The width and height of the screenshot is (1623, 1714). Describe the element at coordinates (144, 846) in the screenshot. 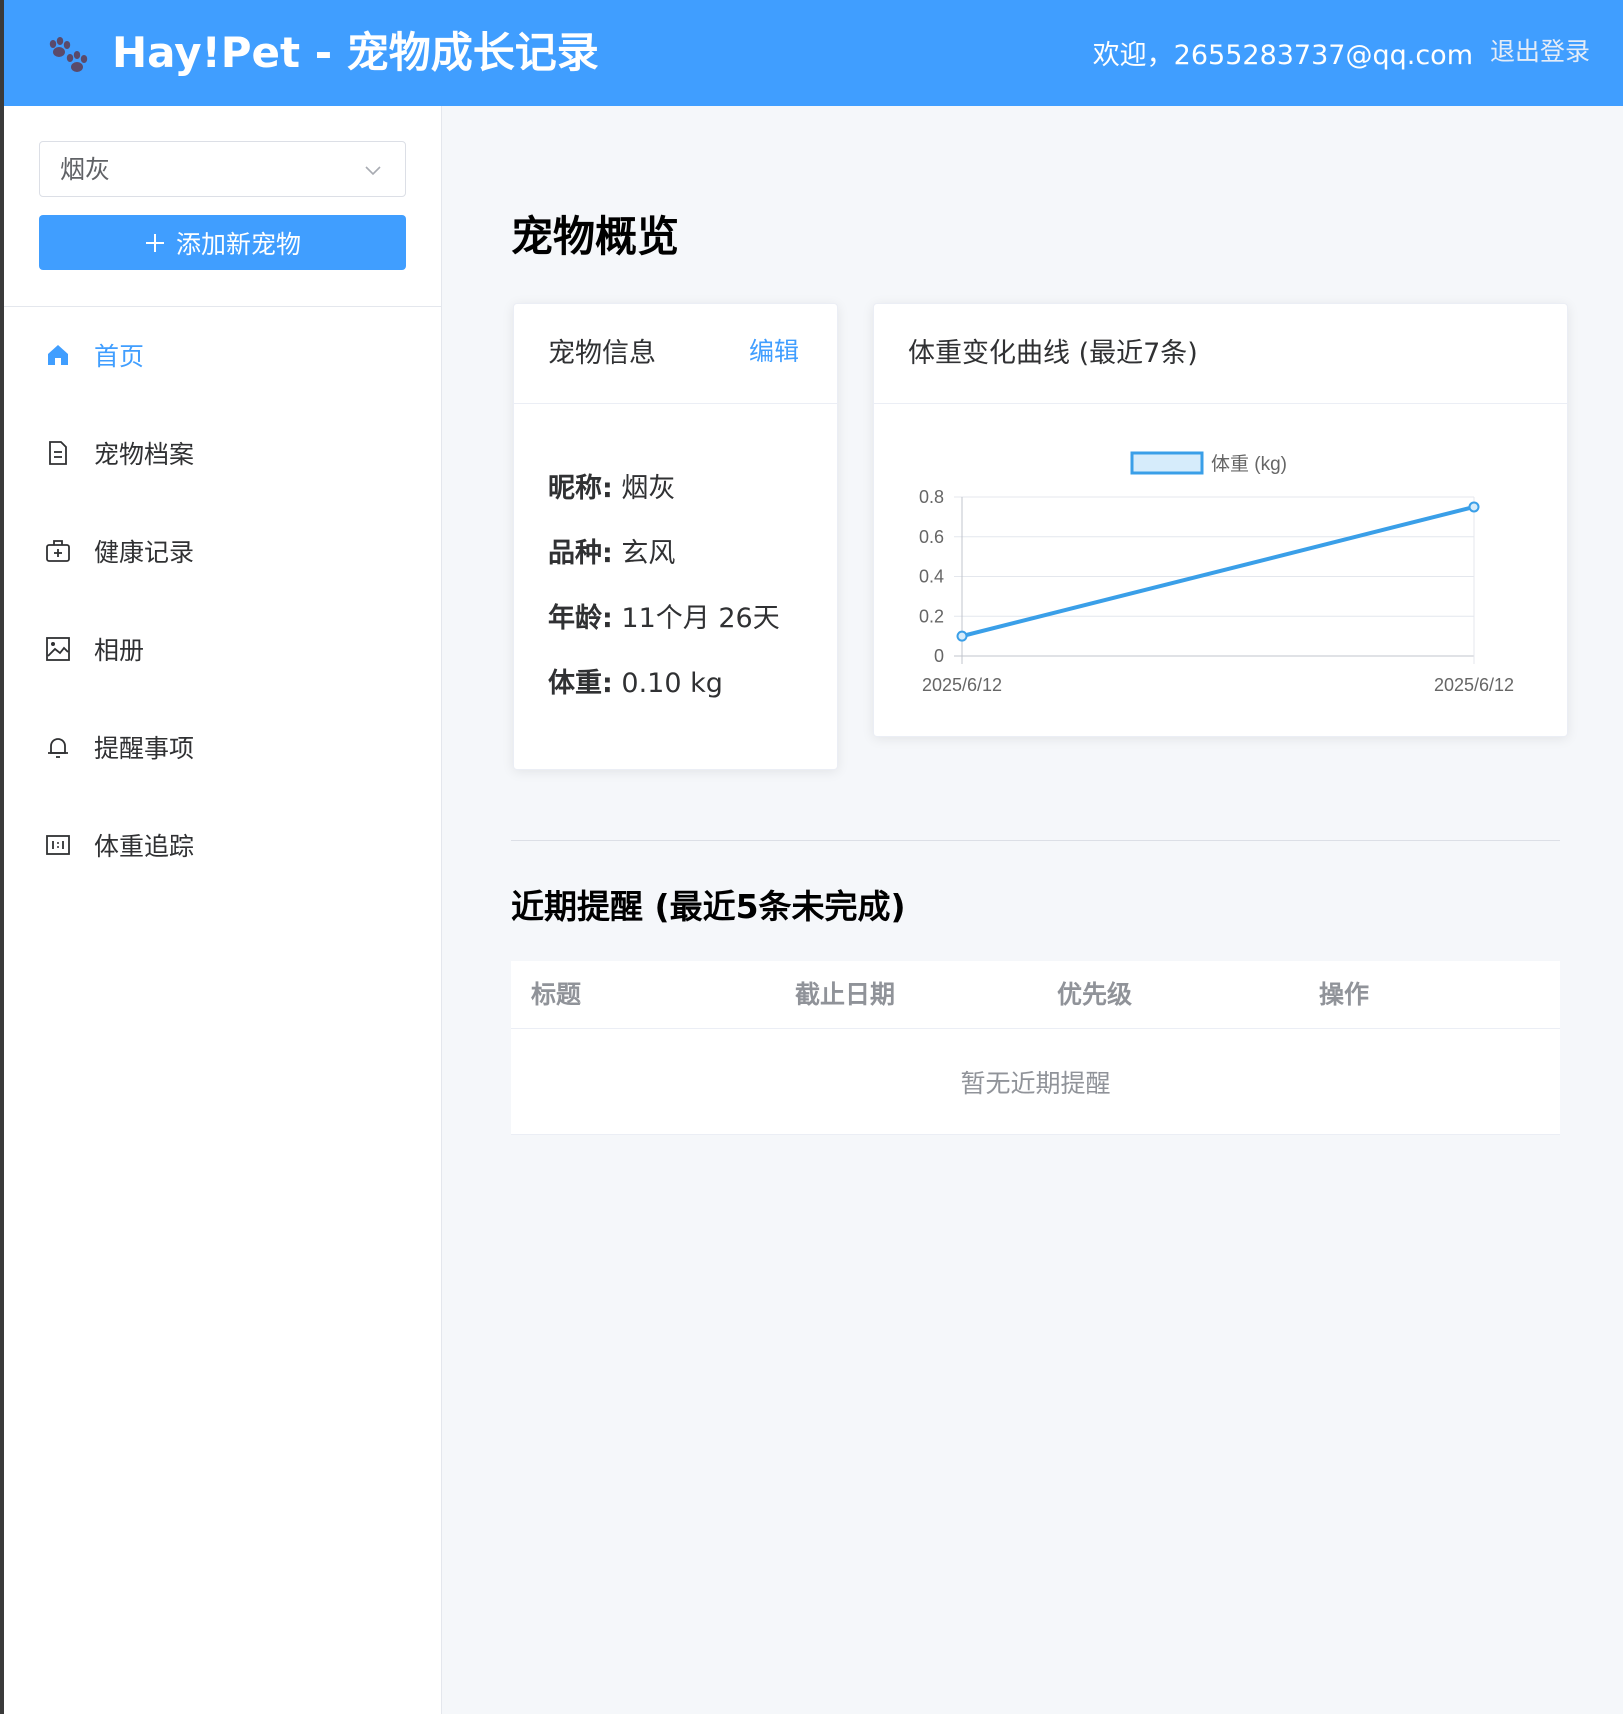

I see `sidebar-item-label: 体重追踪` at that location.